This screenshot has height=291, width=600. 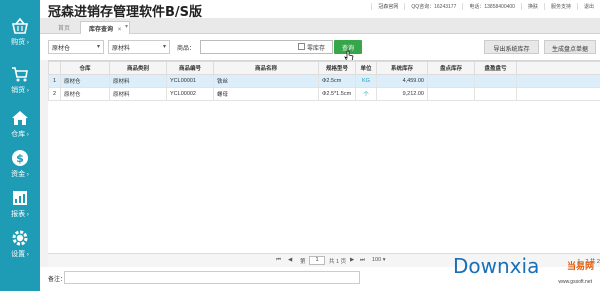 I want to click on sidebar-item-label: 资金, so click(x=20, y=174).